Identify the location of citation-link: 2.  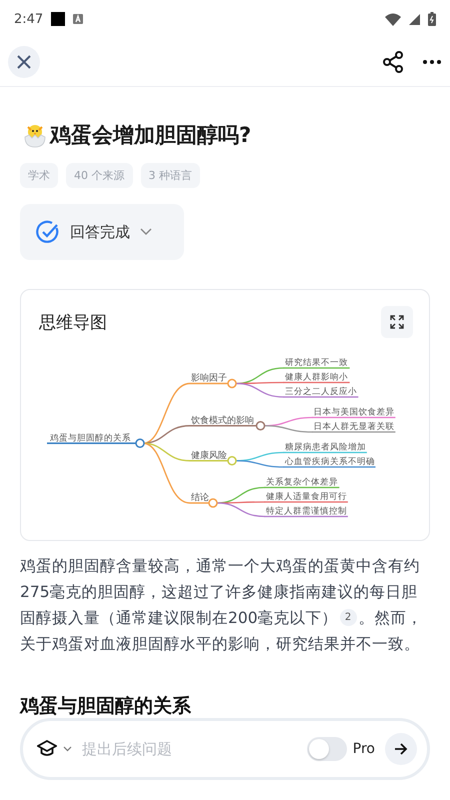
(348, 617).